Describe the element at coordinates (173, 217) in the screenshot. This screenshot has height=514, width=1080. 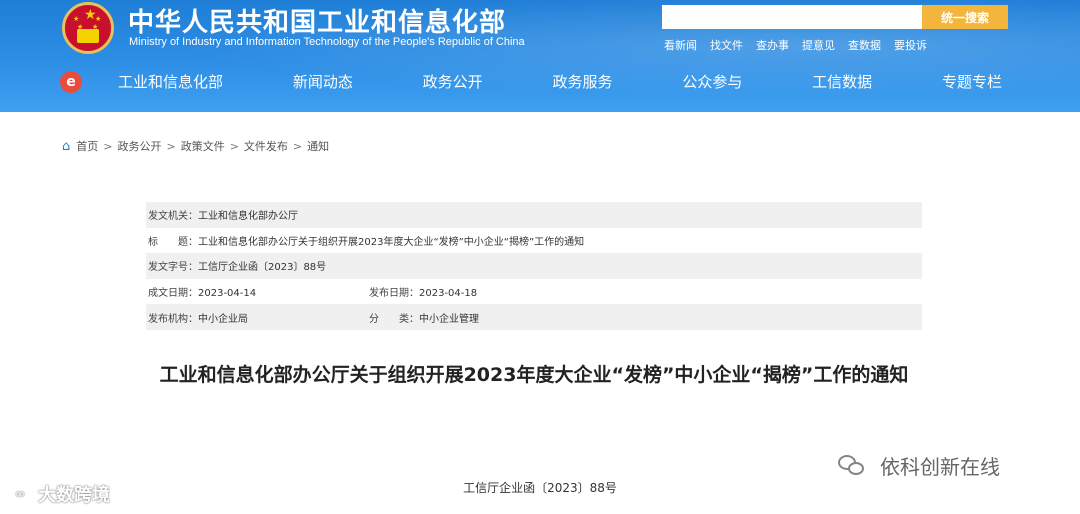
I see `meta-issuer-label: 发文机关：` at that location.